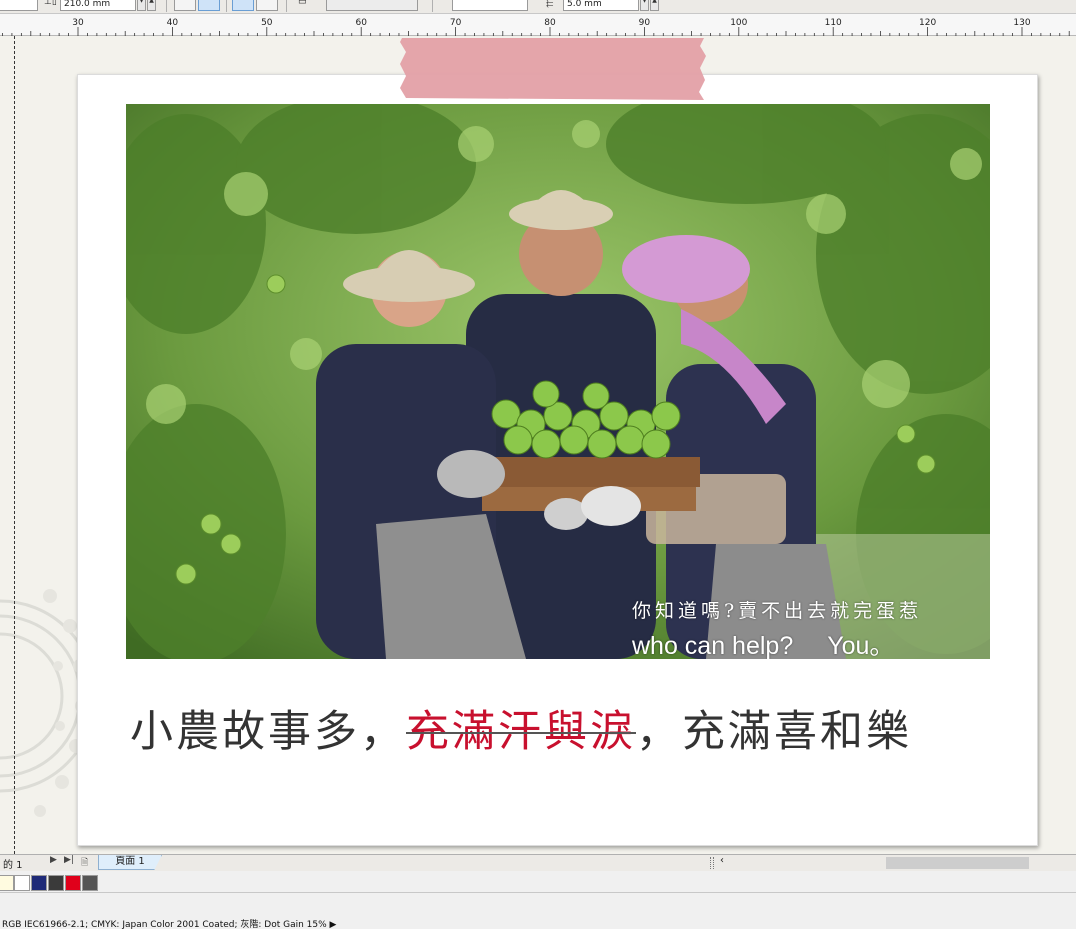 The height and width of the screenshot is (929, 1076). I want to click on height-spin-up: ▲, so click(151, 5).